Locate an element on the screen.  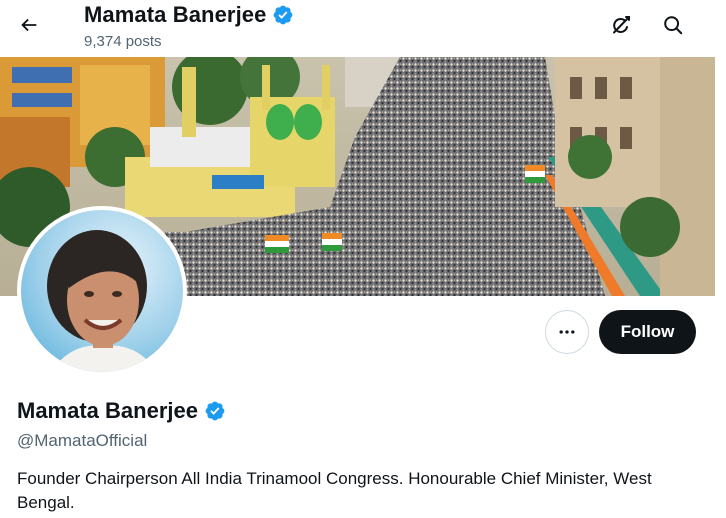
back-arrow-icon is located at coordinates (29, 25).